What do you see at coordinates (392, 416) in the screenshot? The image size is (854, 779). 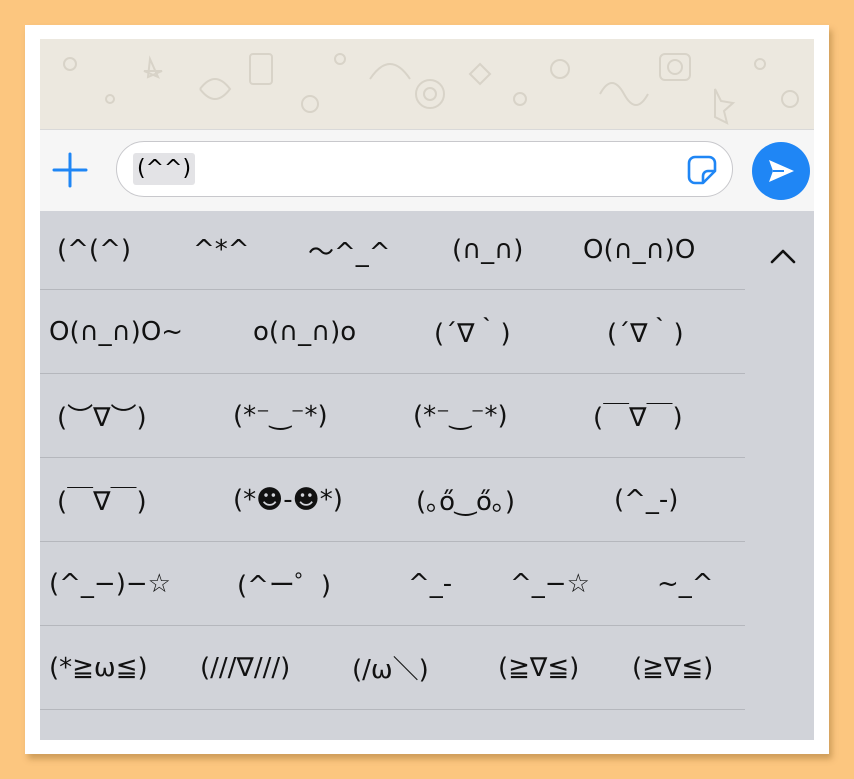 I see `emoticon-row: (︶∇︶) (*⁻‿⁻*) (*⁻‿⁻*) (￣∇￣)` at bounding box center [392, 416].